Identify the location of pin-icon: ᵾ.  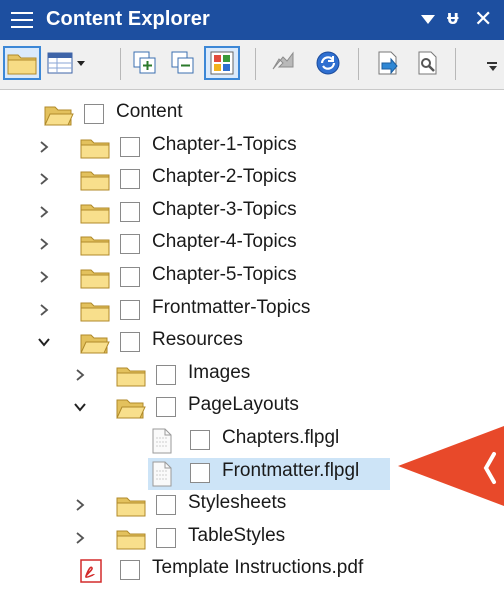
(453, 18).